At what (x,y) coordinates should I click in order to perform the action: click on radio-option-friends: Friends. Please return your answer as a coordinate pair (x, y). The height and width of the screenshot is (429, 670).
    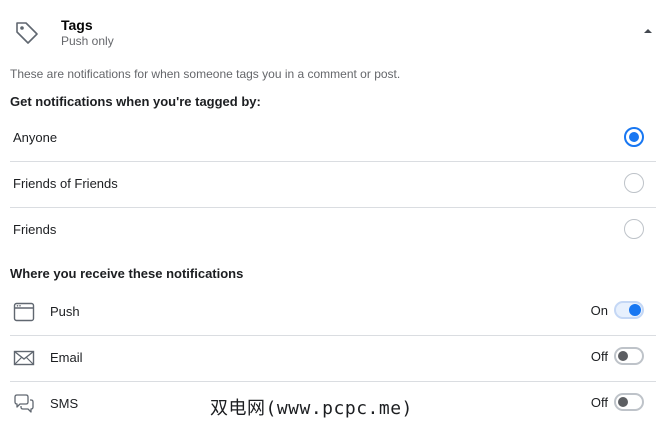
    Looking at the image, I should click on (333, 230).